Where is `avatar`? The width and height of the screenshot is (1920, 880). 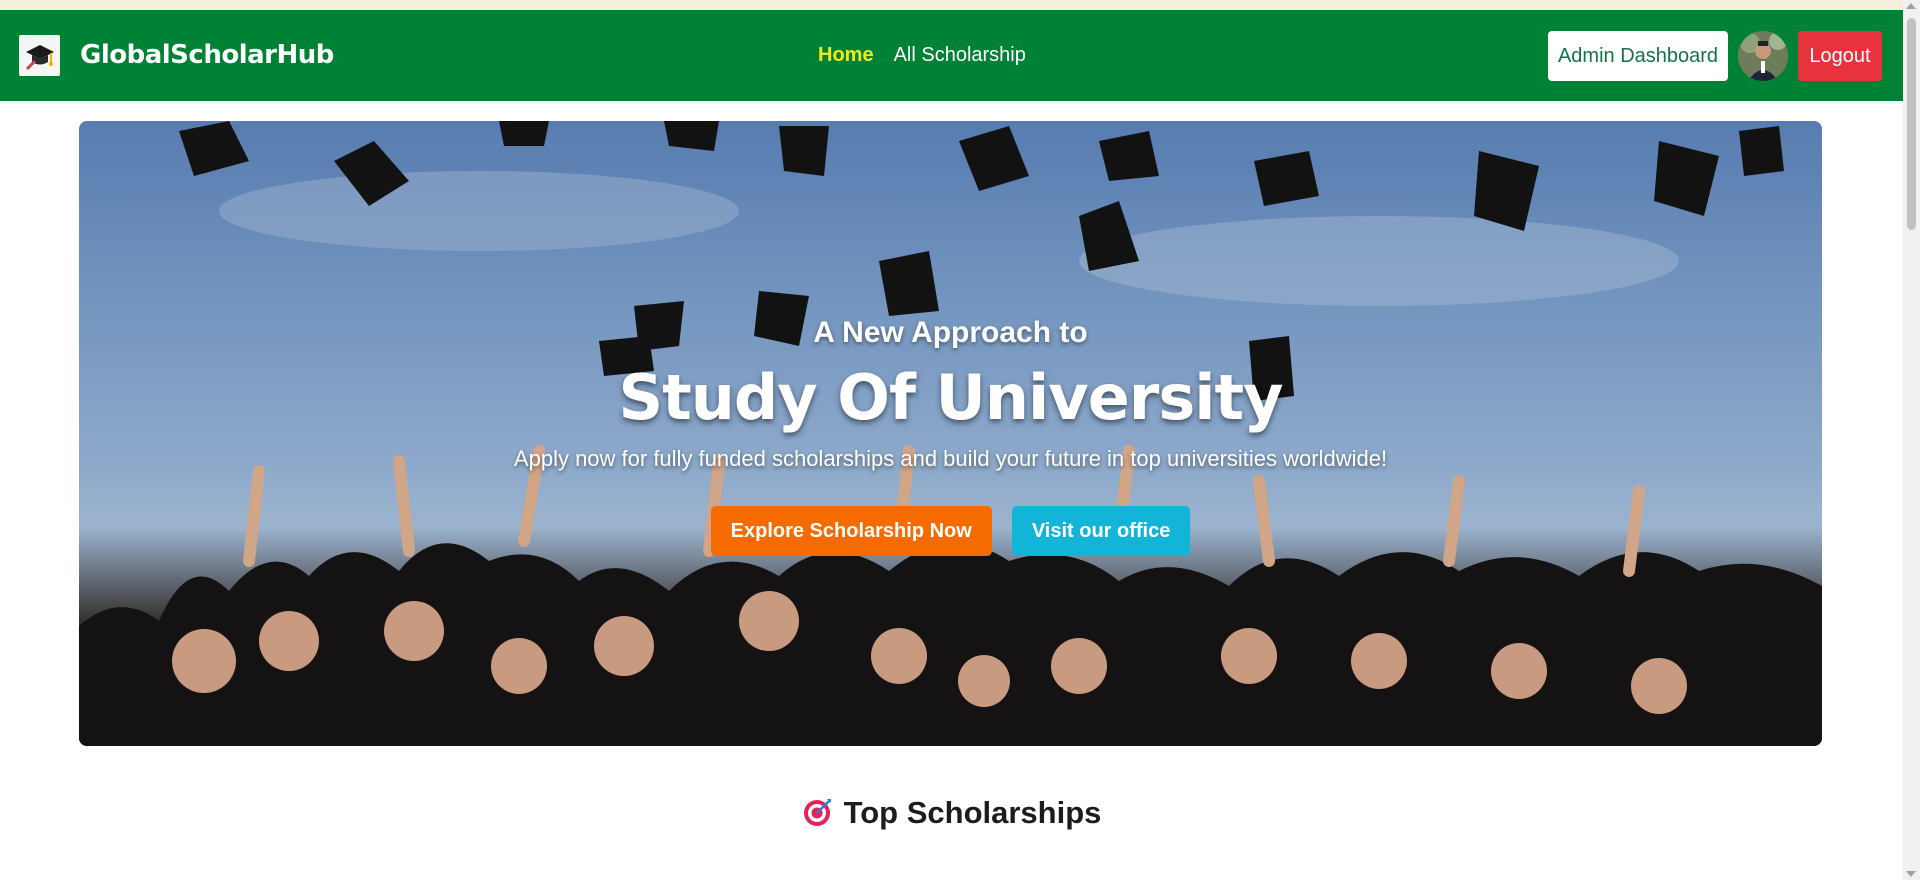
avatar is located at coordinates (1763, 56).